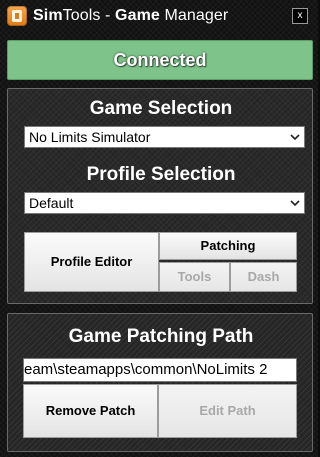 The width and height of the screenshot is (320, 457). What do you see at coordinates (17, 16) in the screenshot?
I see `simtools-app-icon` at bounding box center [17, 16].